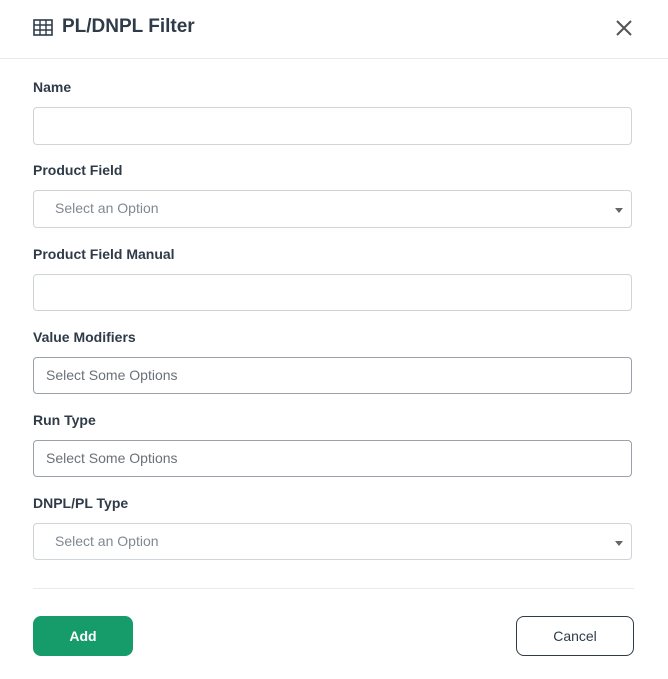 This screenshot has width=668, height=679. Describe the element at coordinates (107, 541) in the screenshot. I see `dnpl-pl-type-placeholder: Select an Option` at that location.